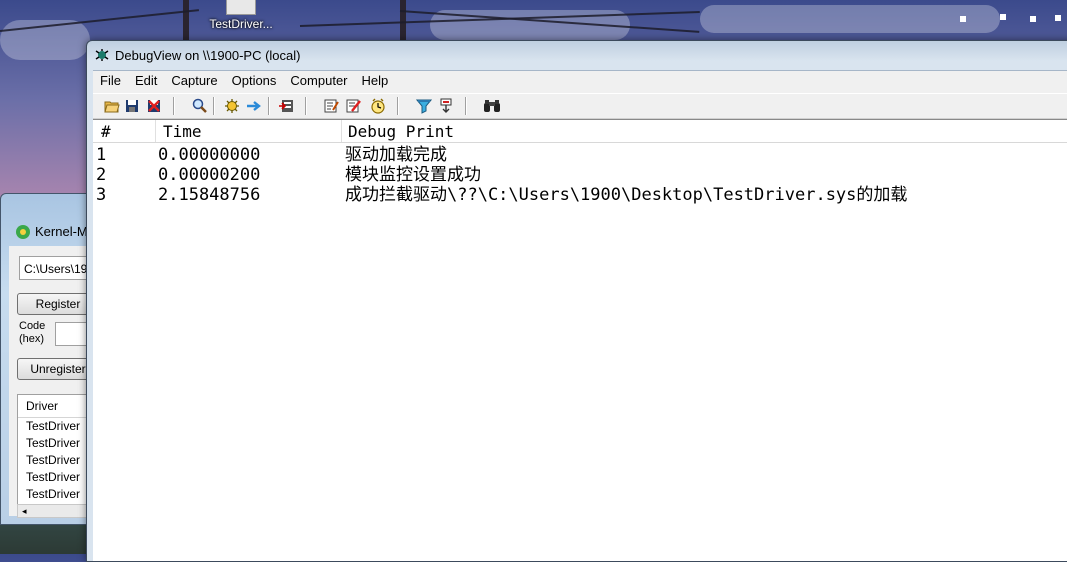 The width and height of the screenshot is (1067, 562). Describe the element at coordinates (32, 326) in the screenshot. I see `code-label-line1: Code` at that location.